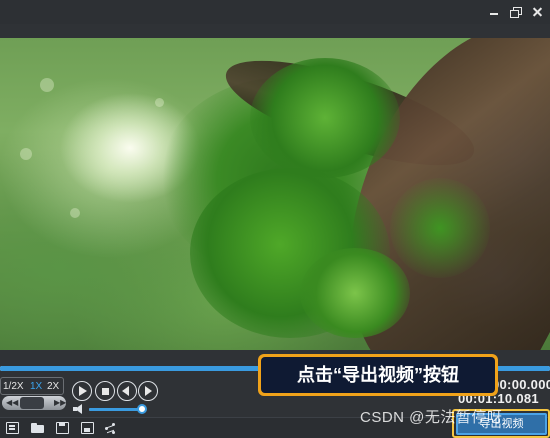 The height and width of the screenshot is (438, 550). I want to click on close-icon, so click(538, 12).